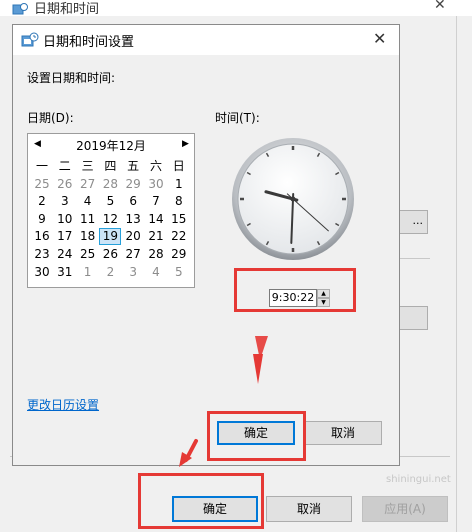  Describe the element at coordinates (188, 453) in the screenshot. I see `arrow-diagonal-icon` at that location.